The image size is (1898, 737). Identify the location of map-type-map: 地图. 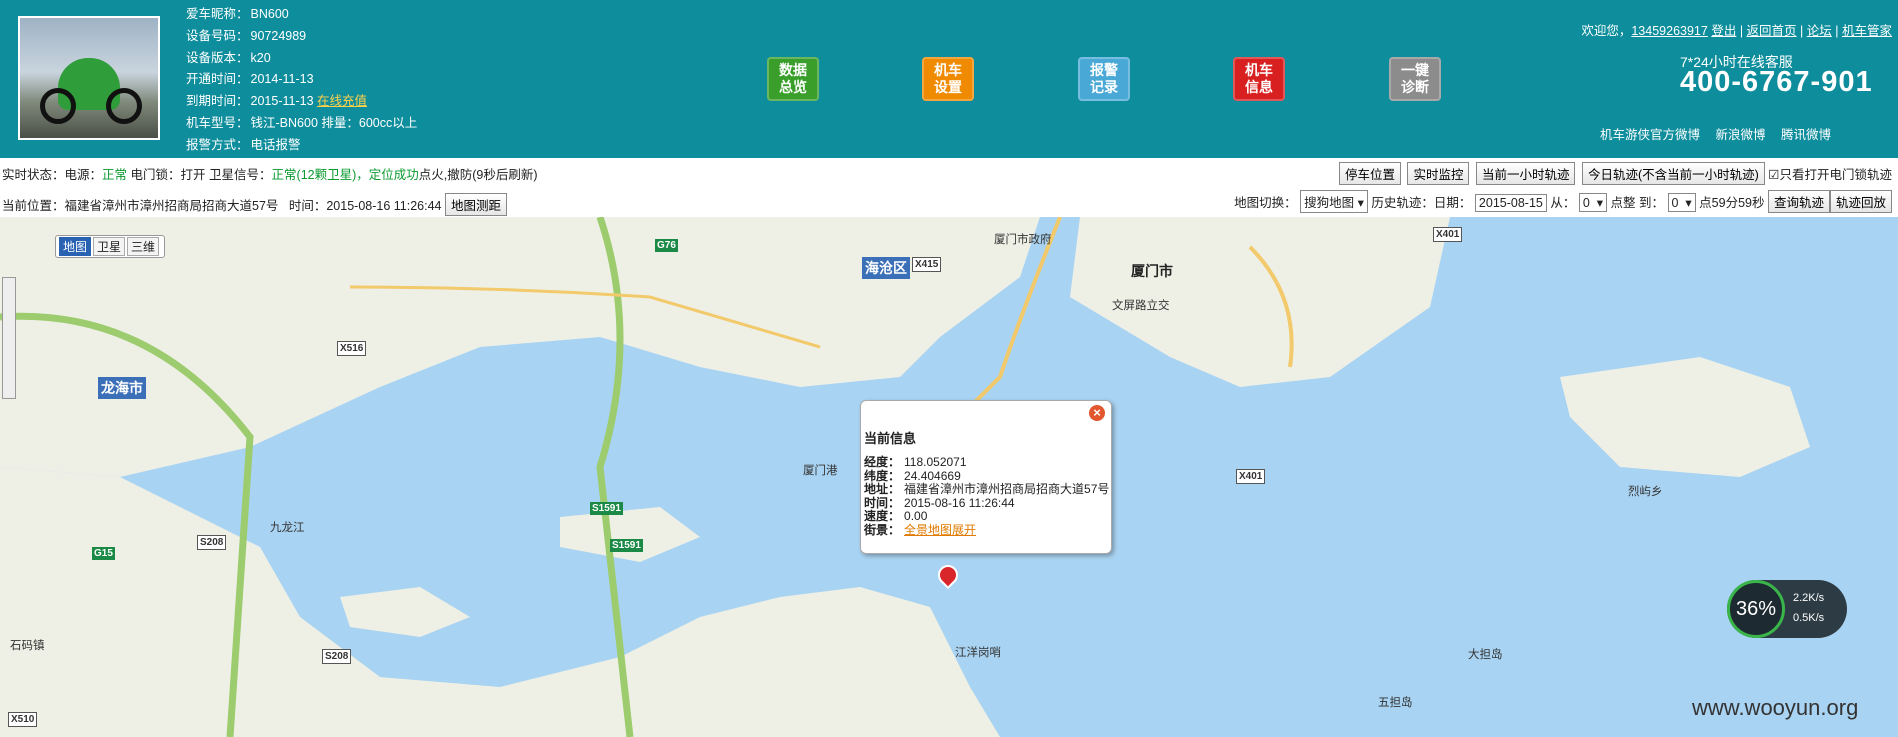
(75, 246).